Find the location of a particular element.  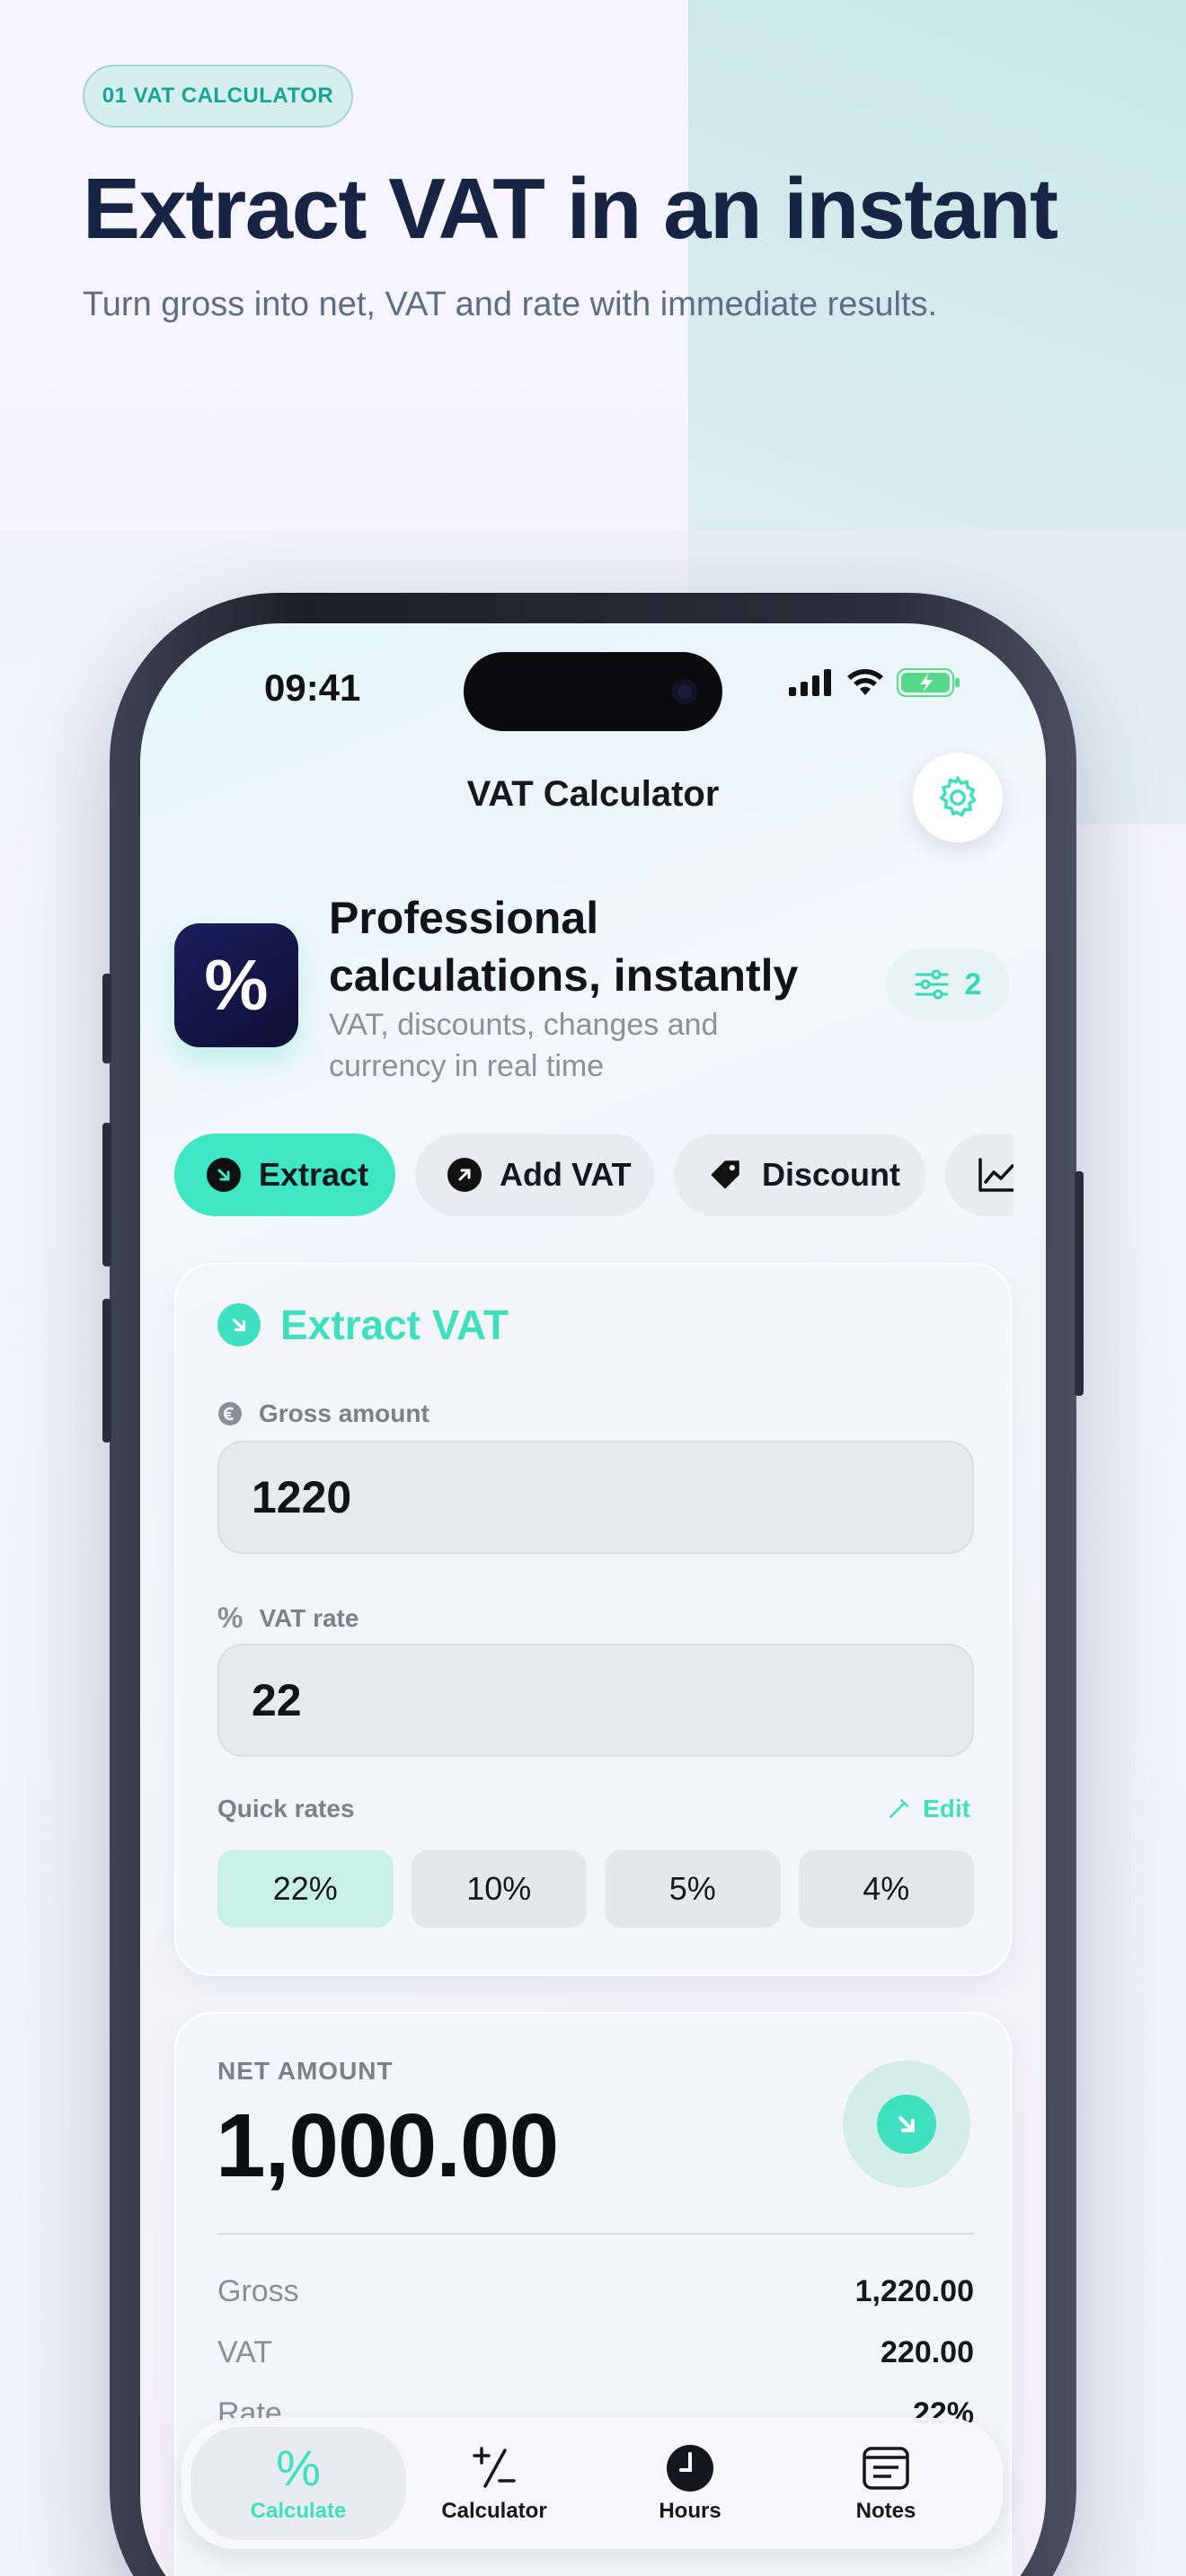

tab-label: Discount is located at coordinates (831, 1174).